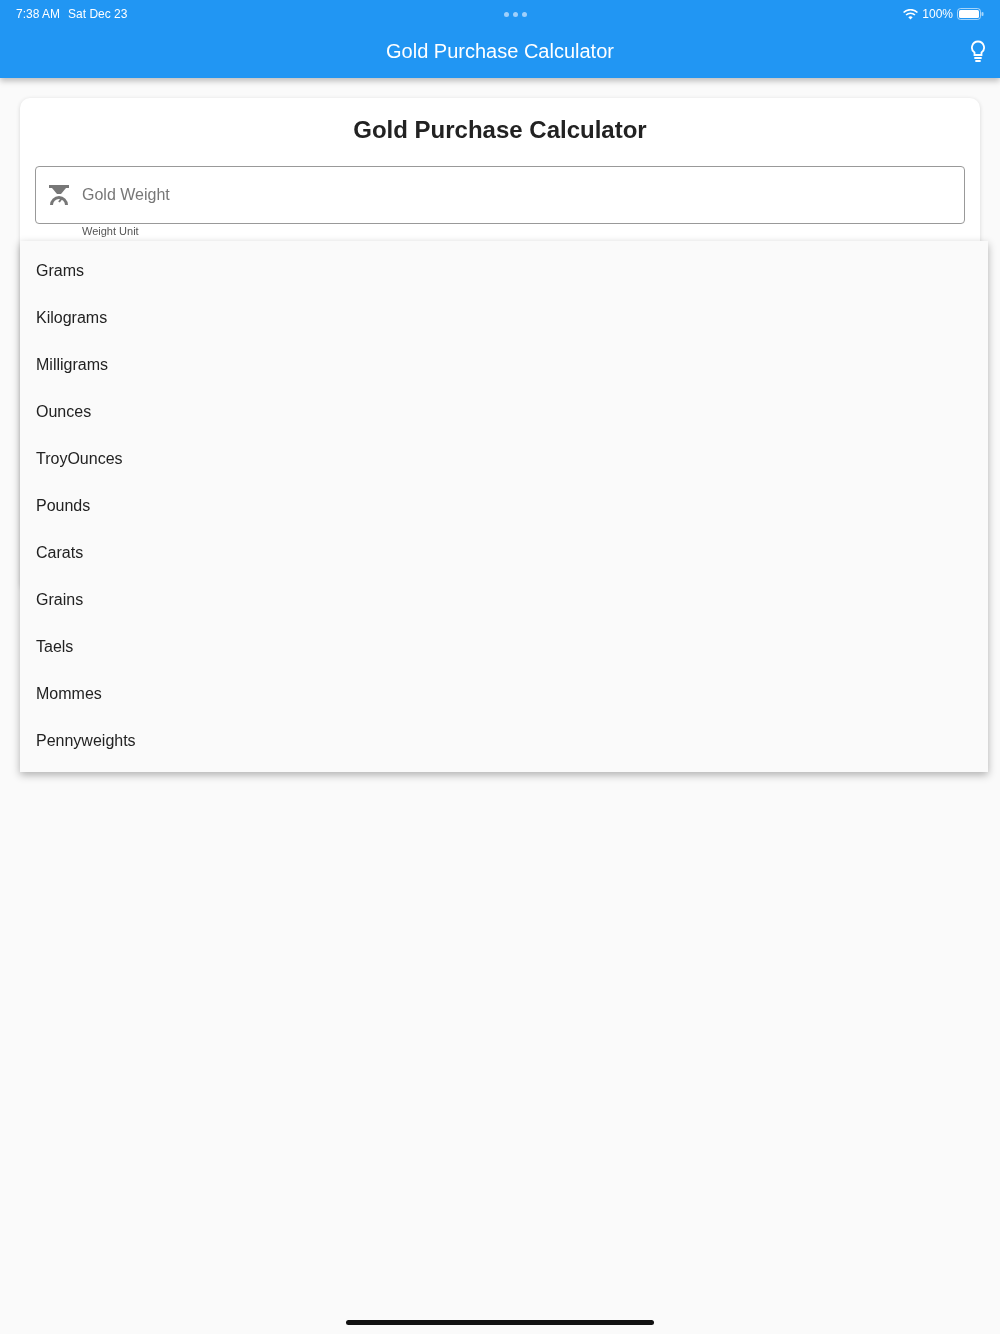  What do you see at coordinates (504, 505) in the screenshot?
I see `unit-option: Pounds` at bounding box center [504, 505].